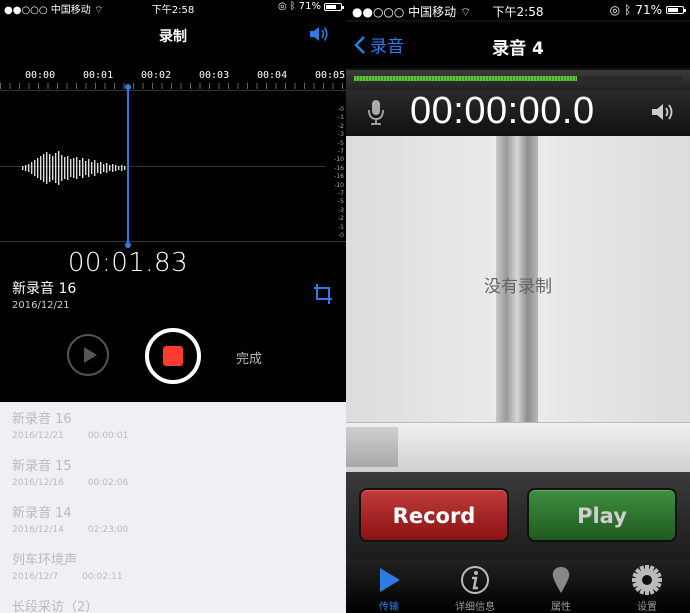 Image resolution: width=690 pixels, height=613 pixels. Describe the element at coordinates (172, 565) in the screenshot. I see `list-item: 列车环境声 2016/12/7 00:02:11` at that location.